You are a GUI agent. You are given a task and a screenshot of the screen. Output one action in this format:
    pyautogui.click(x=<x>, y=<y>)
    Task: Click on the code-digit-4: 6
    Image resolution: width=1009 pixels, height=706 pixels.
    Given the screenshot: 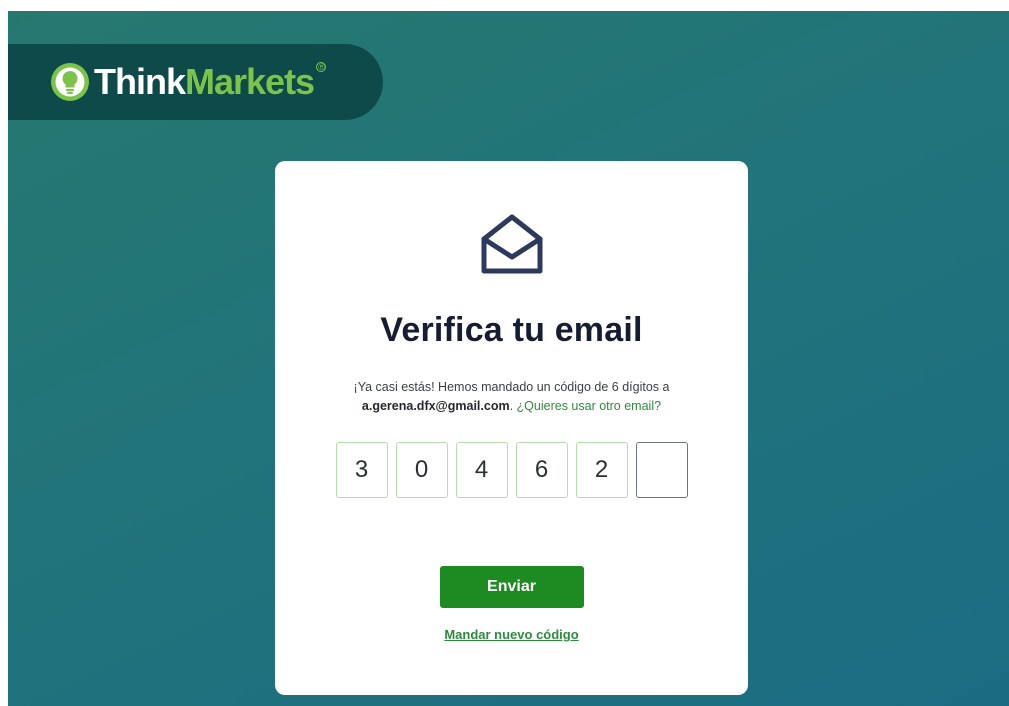 What is the action you would take?
    pyautogui.click(x=541, y=470)
    